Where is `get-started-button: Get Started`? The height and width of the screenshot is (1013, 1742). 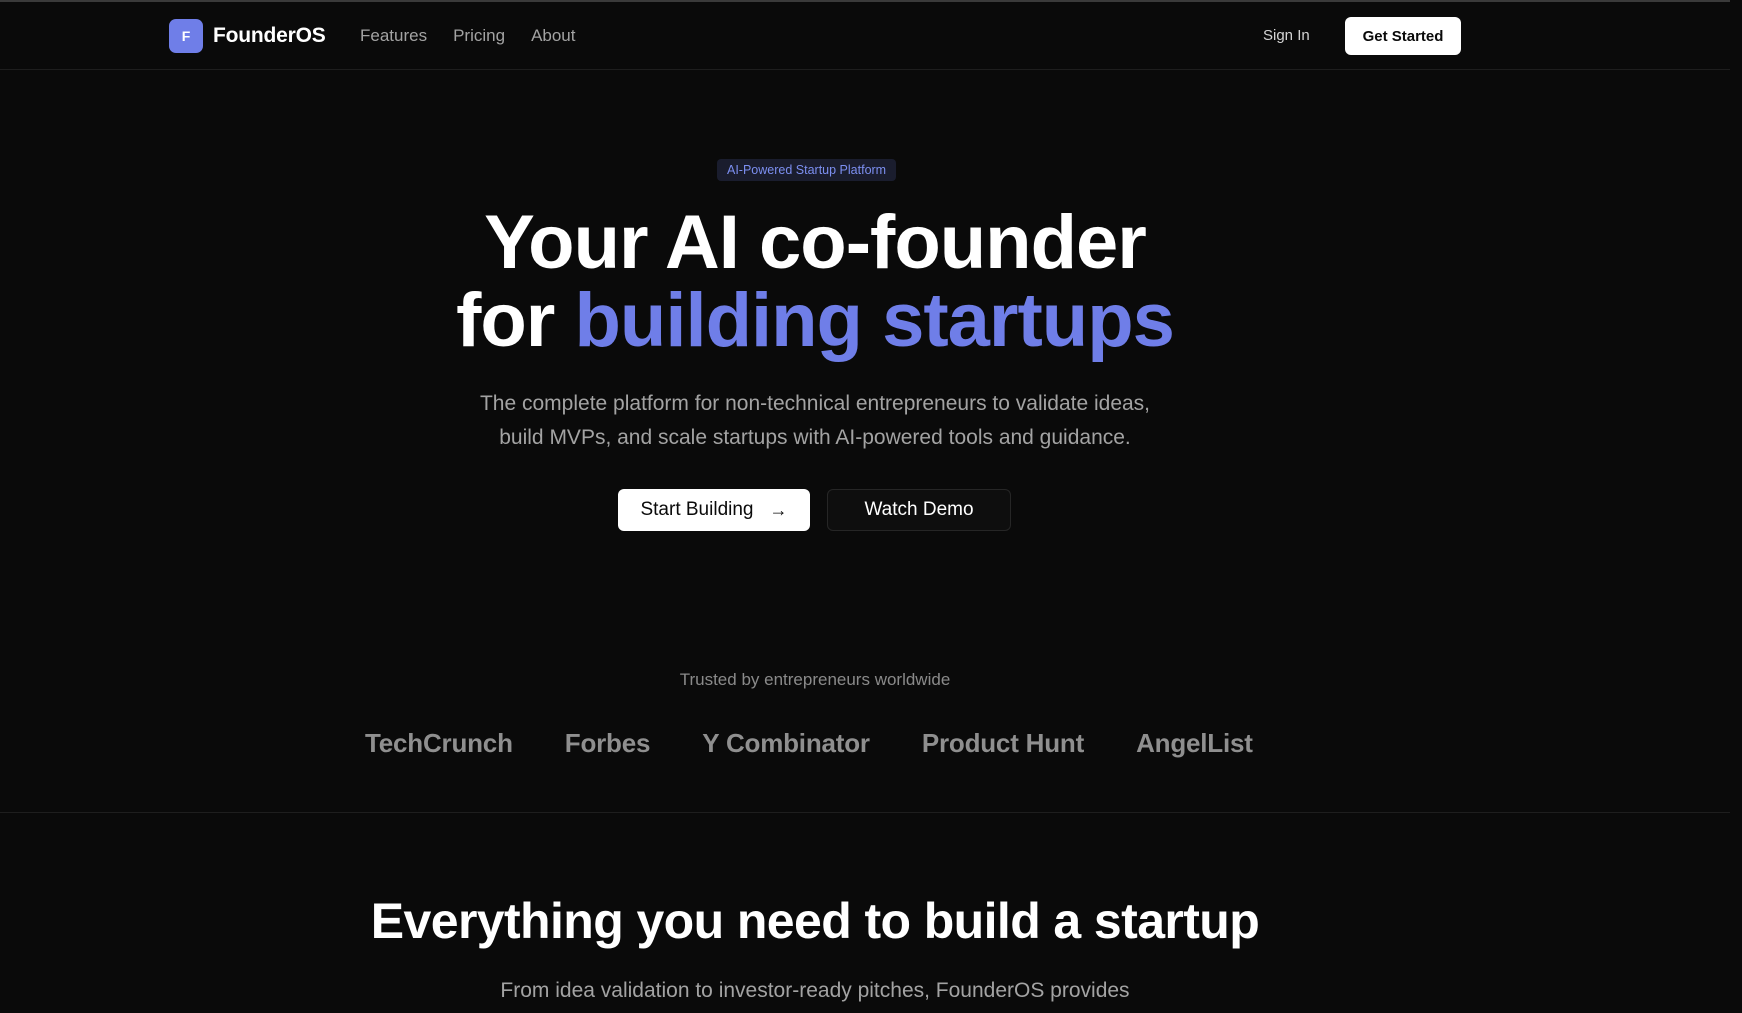
get-started-button: Get Started is located at coordinates (1403, 36).